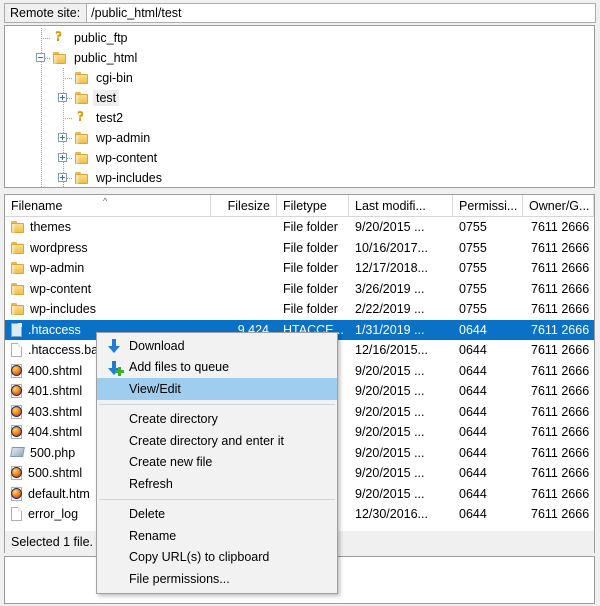 The image size is (600, 606). Describe the element at coordinates (217, 389) in the screenshot. I see `context-menu-item-view-edit: View/Edit` at that location.